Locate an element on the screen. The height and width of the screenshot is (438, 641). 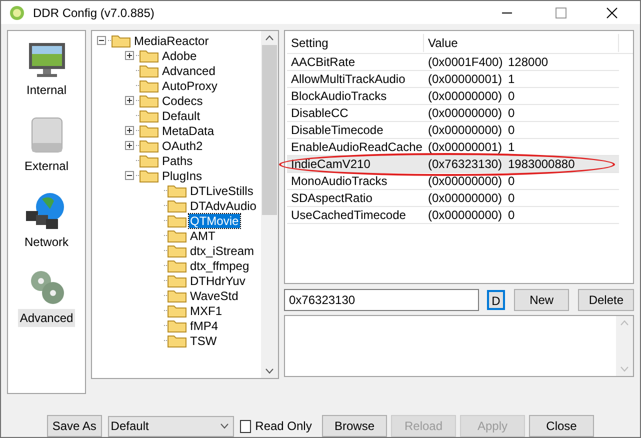
table-row: UseCachedTimecode (0x00000000) 0 is located at coordinates (453, 215).